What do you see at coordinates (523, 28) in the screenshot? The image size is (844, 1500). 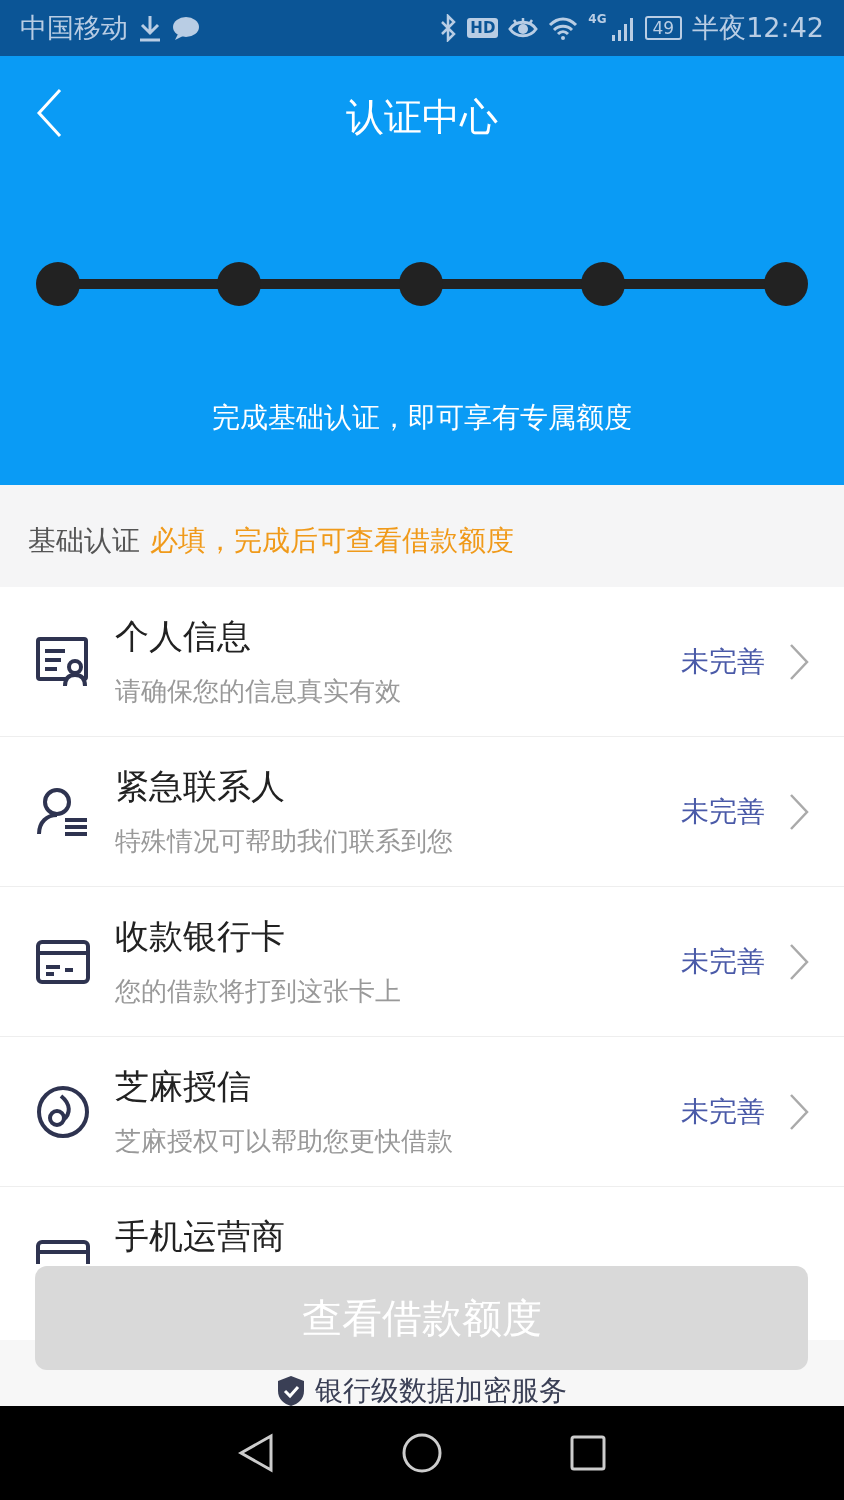 I see `eye-icon` at bounding box center [523, 28].